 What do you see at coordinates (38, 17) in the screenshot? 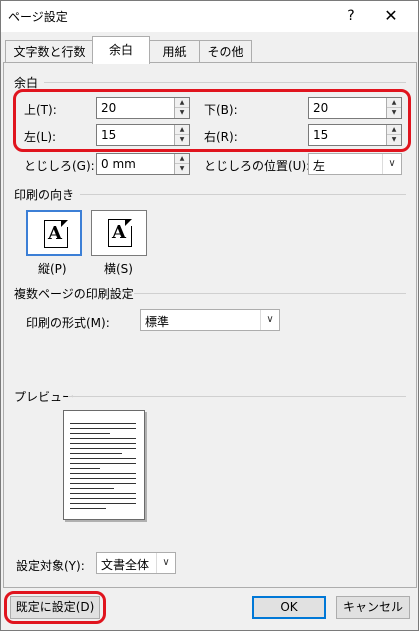
I see `window-title: ページ設定` at bounding box center [38, 17].